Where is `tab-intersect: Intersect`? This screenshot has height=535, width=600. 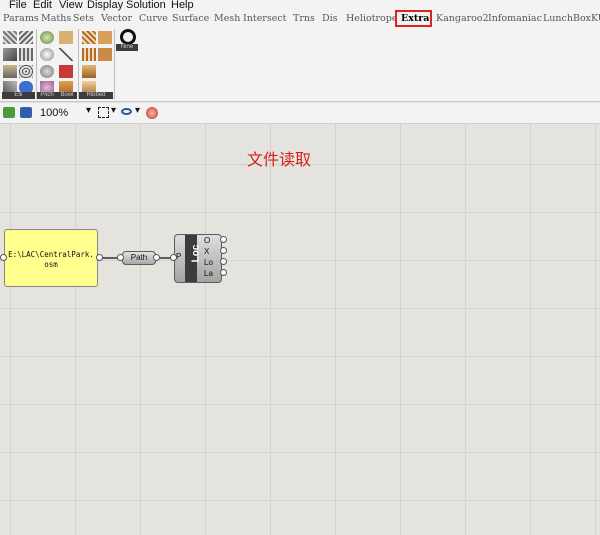
tab-intersect: Intersect is located at coordinates (265, 18).